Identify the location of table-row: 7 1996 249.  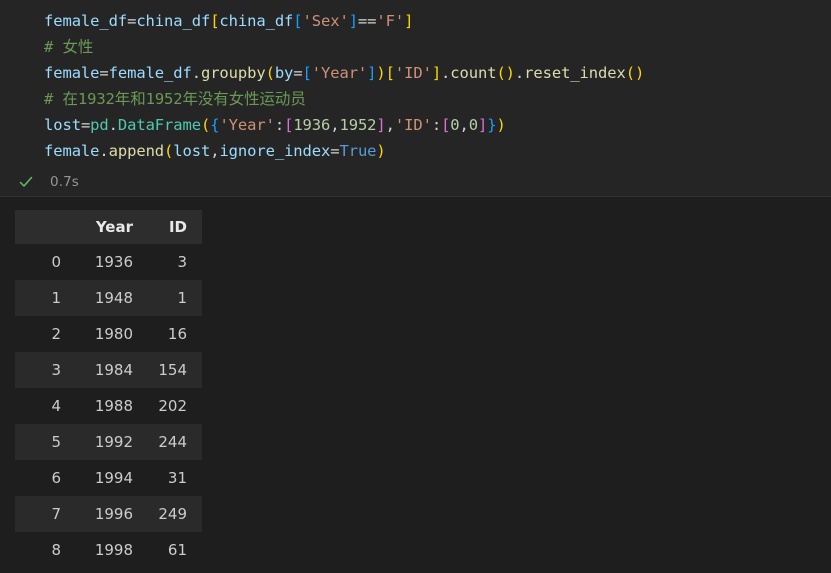
(108, 514).